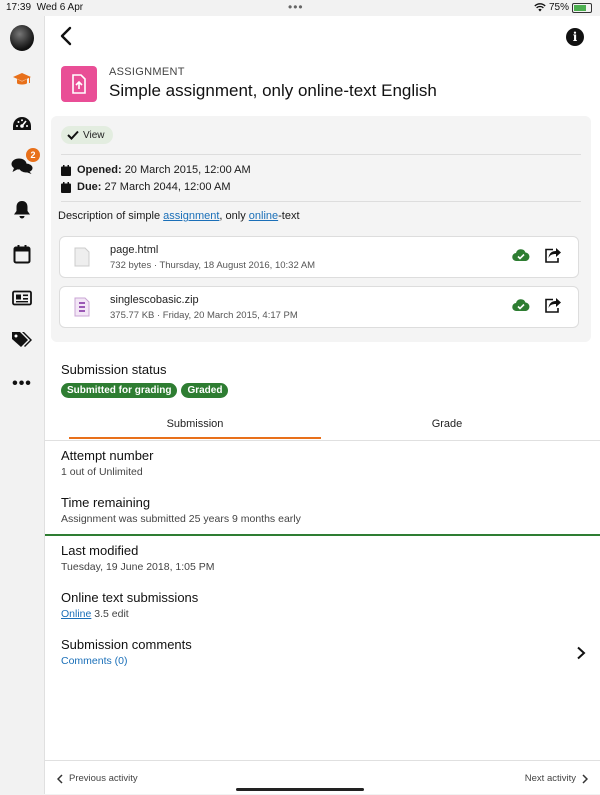 This screenshot has width=600, height=795. I want to click on attempt-number-value: 1 out of Unlimited, so click(102, 472).